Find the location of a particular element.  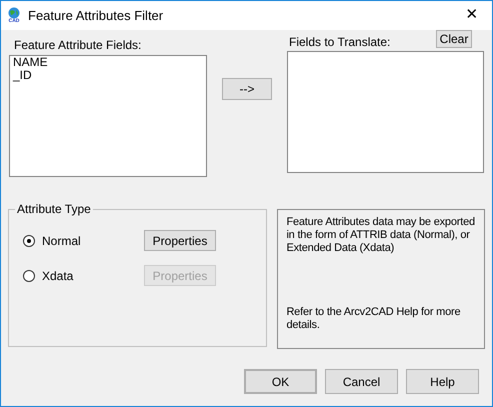

dialog-button: Help is located at coordinates (442, 381).